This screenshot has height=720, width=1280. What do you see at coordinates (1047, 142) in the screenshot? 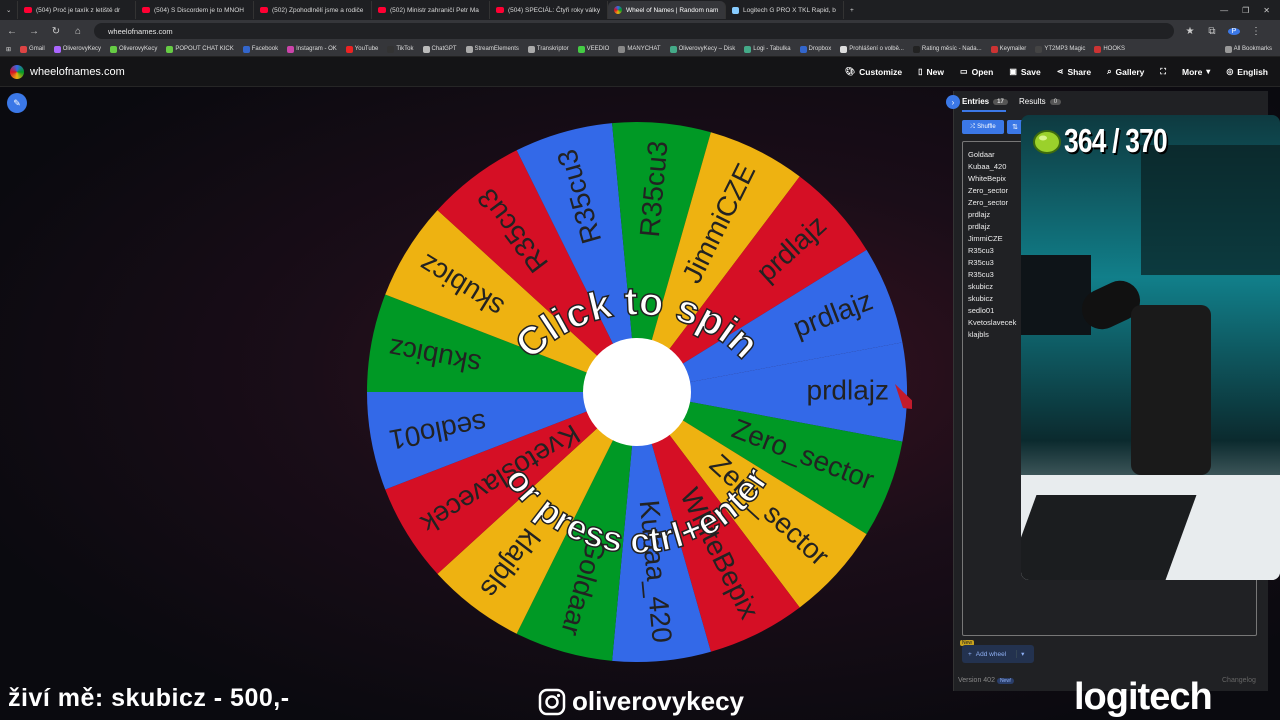
I see `lime-points-icon` at bounding box center [1047, 142].